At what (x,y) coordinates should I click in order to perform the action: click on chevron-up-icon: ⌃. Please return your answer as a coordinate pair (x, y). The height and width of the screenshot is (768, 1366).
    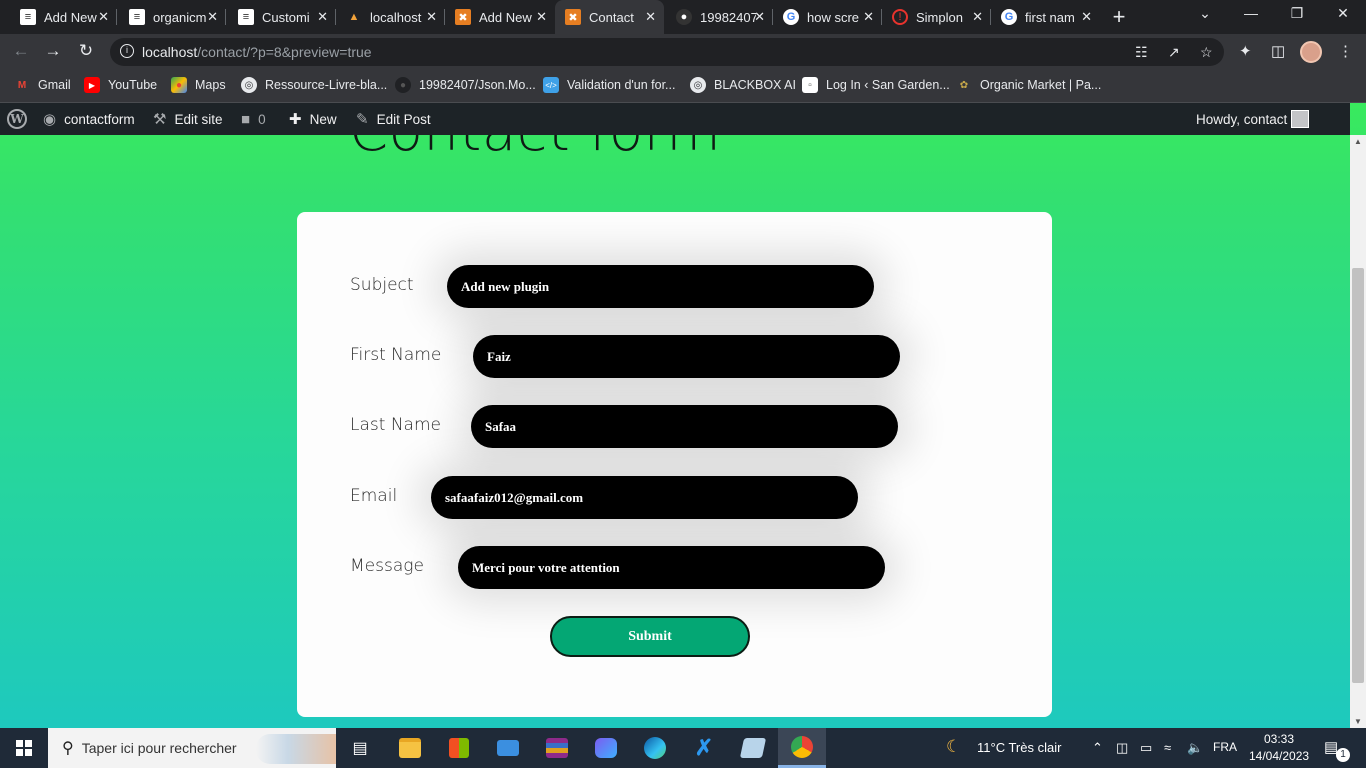
    Looking at the image, I should click on (1097, 748).